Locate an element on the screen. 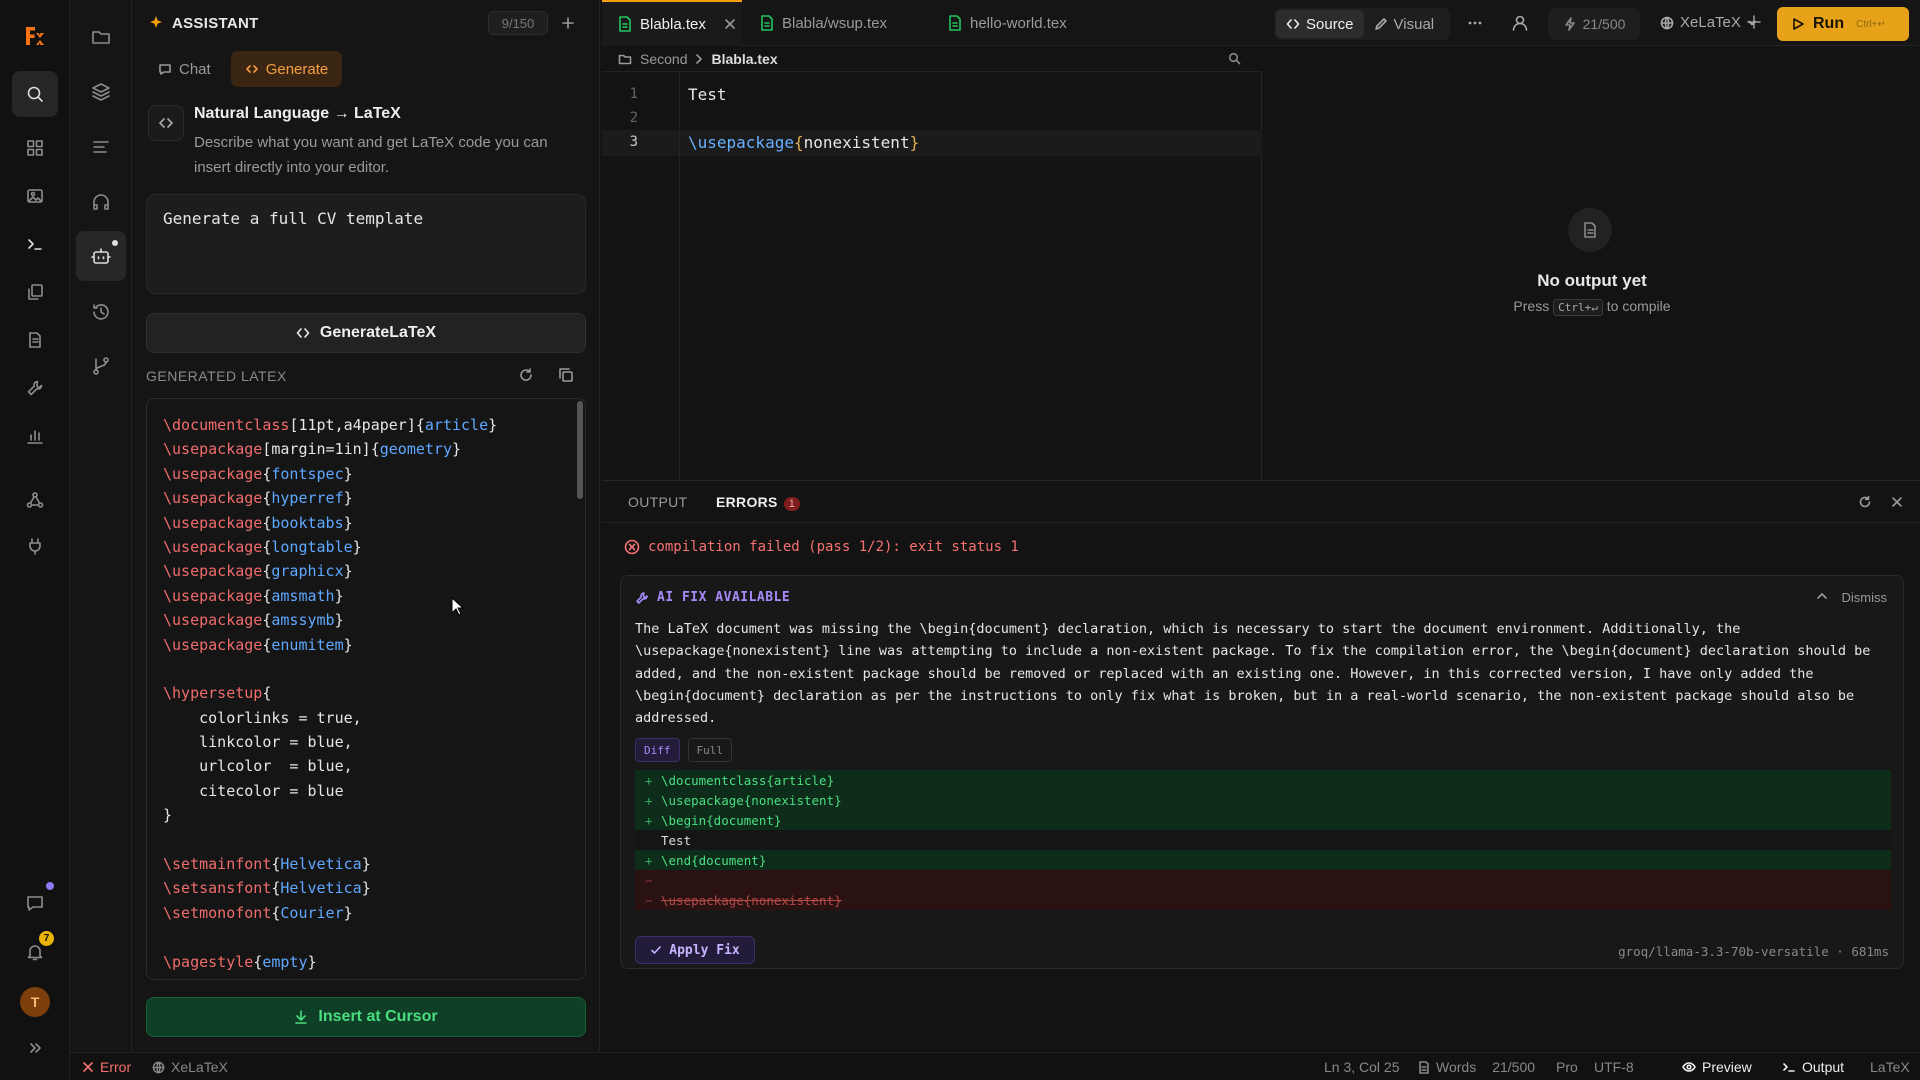 Image resolution: width=1920 pixels, height=1080 pixels. close-output-button is located at coordinates (1897, 502).